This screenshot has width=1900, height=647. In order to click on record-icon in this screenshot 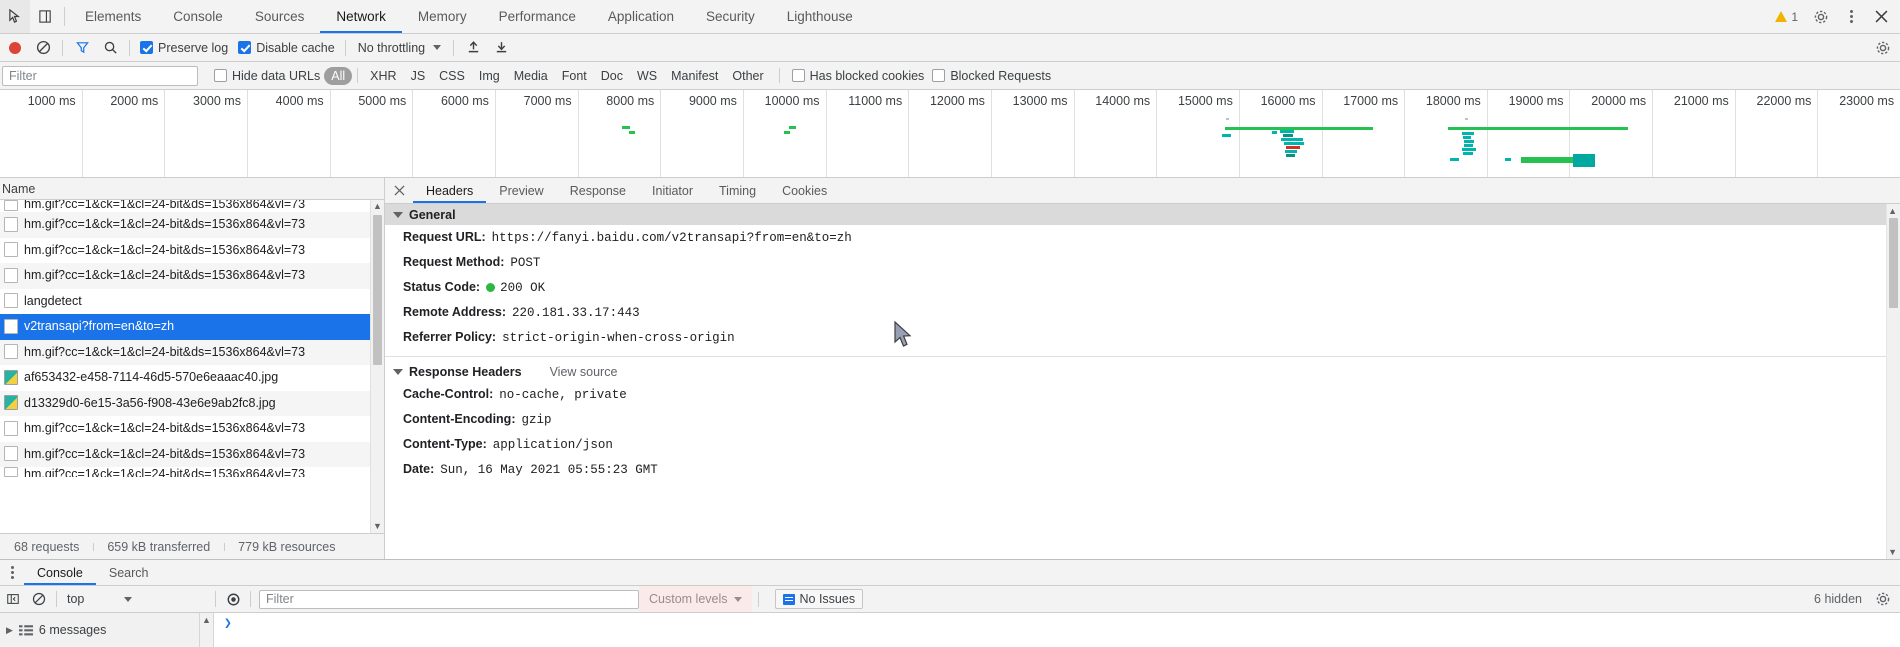, I will do `click(15, 47)`.